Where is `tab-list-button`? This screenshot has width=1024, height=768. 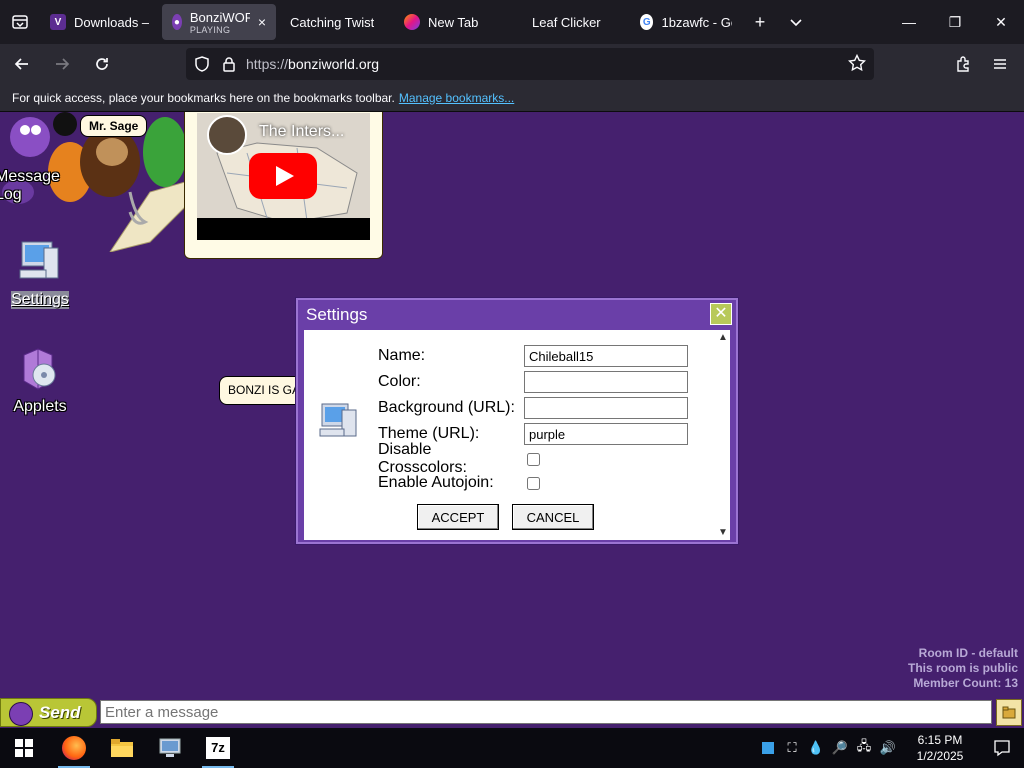
tab-list-button is located at coordinates (20, 22).